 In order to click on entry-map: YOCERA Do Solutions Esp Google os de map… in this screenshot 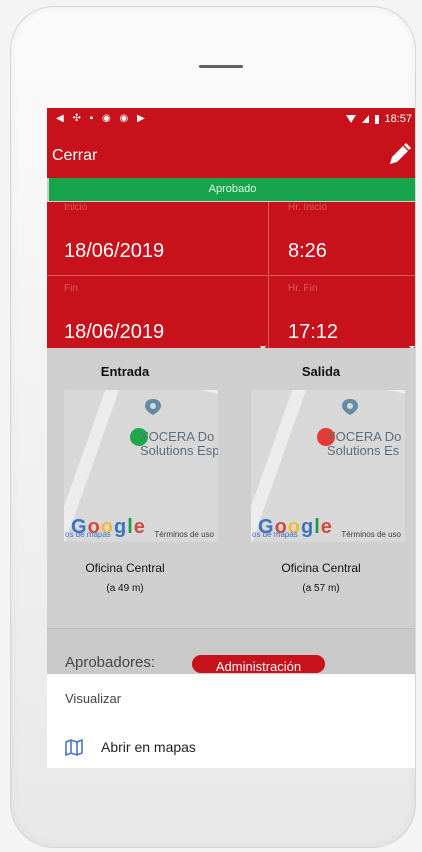, I will do `click(141, 466)`.